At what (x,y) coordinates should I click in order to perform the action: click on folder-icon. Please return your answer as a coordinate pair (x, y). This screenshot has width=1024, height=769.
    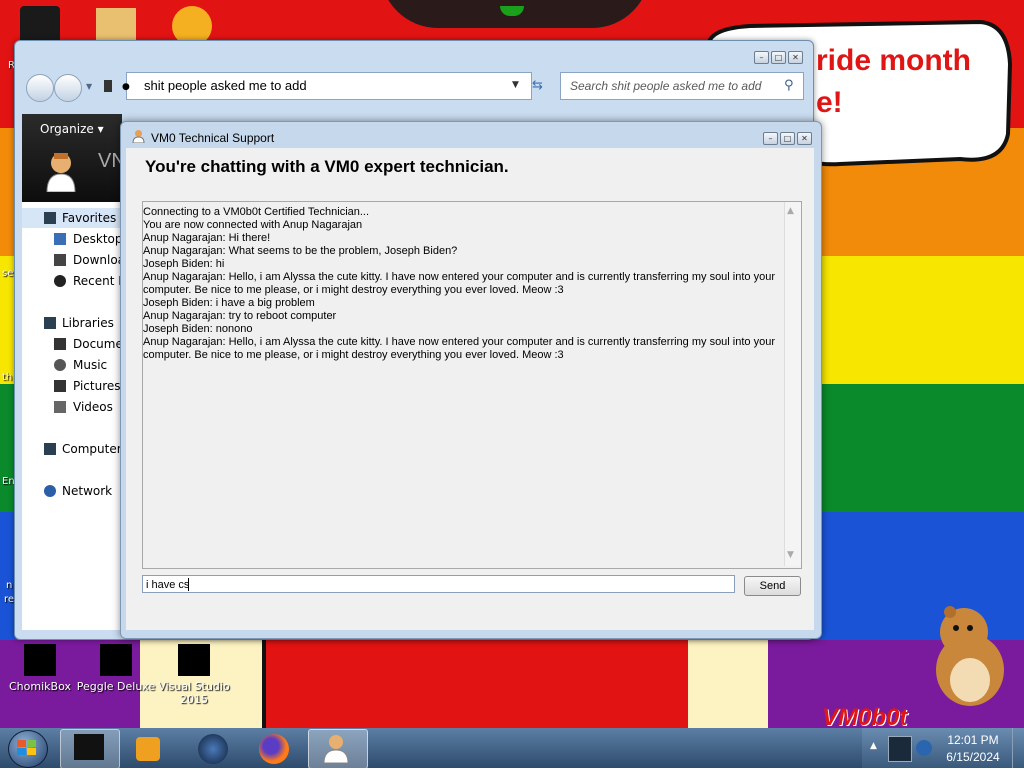
    Looking at the image, I should click on (108, 86).